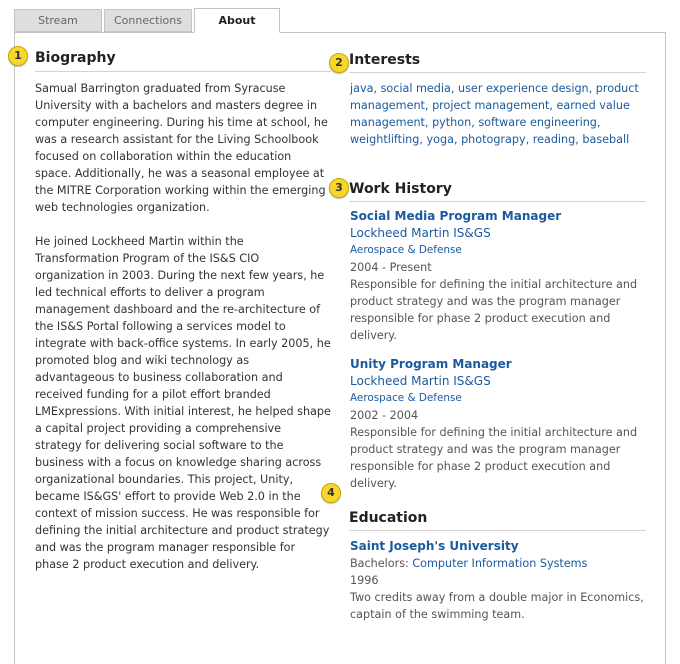 This screenshot has width=680, height=664. What do you see at coordinates (237, 20) in the screenshot?
I see `tab-about: About` at bounding box center [237, 20].